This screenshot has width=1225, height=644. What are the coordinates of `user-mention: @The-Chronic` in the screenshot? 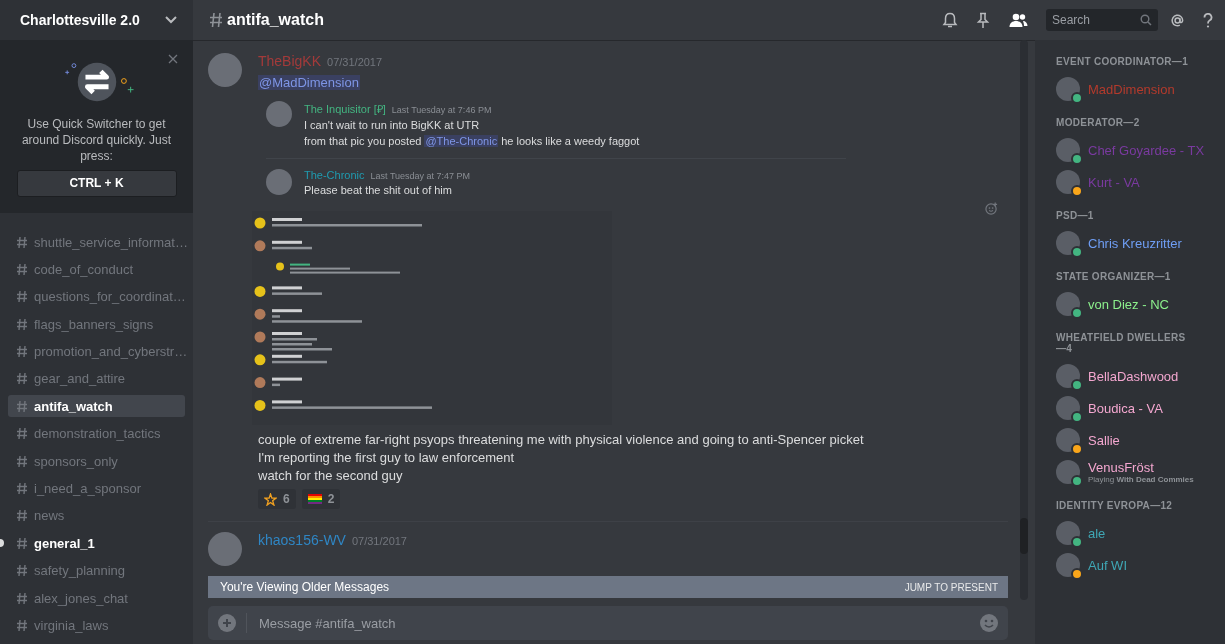 It's located at (461, 141).